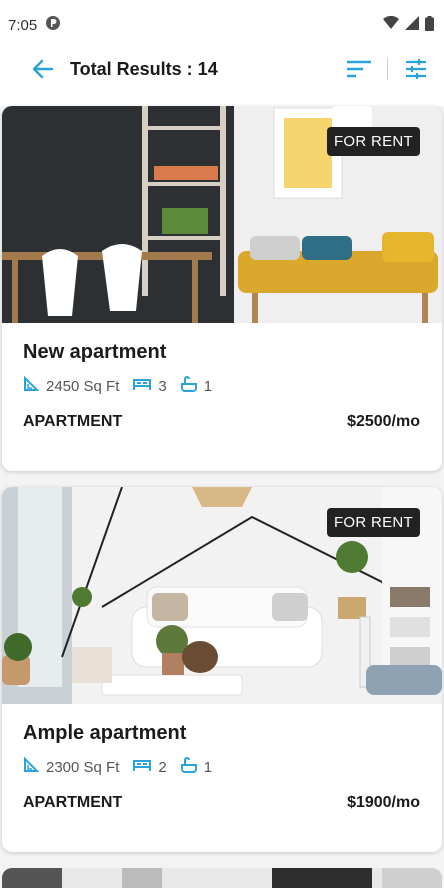 The image size is (444, 888). What do you see at coordinates (416, 69) in the screenshot?
I see `filter-sliders-icon` at bounding box center [416, 69].